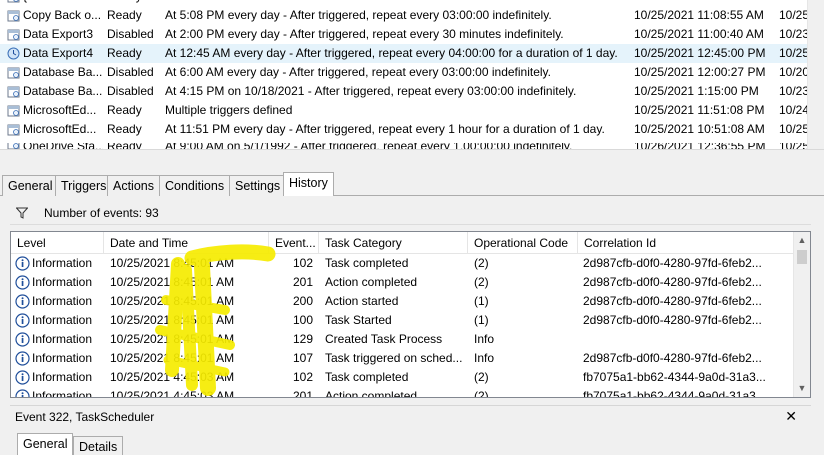  I want to click on task-status: Ready, so click(124, 110).